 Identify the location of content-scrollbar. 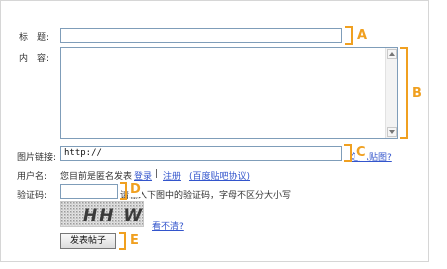
(391, 93).